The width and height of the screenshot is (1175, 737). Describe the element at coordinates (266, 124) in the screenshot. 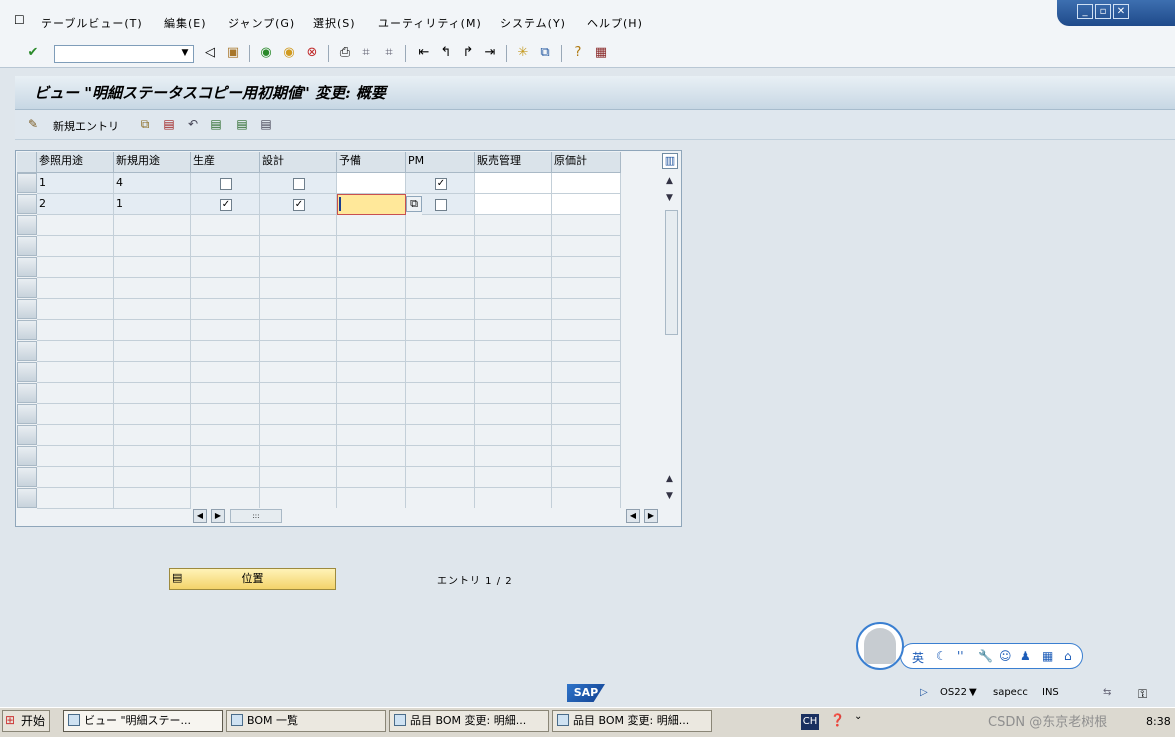

I see `deselect-all-icon: ▤` at that location.